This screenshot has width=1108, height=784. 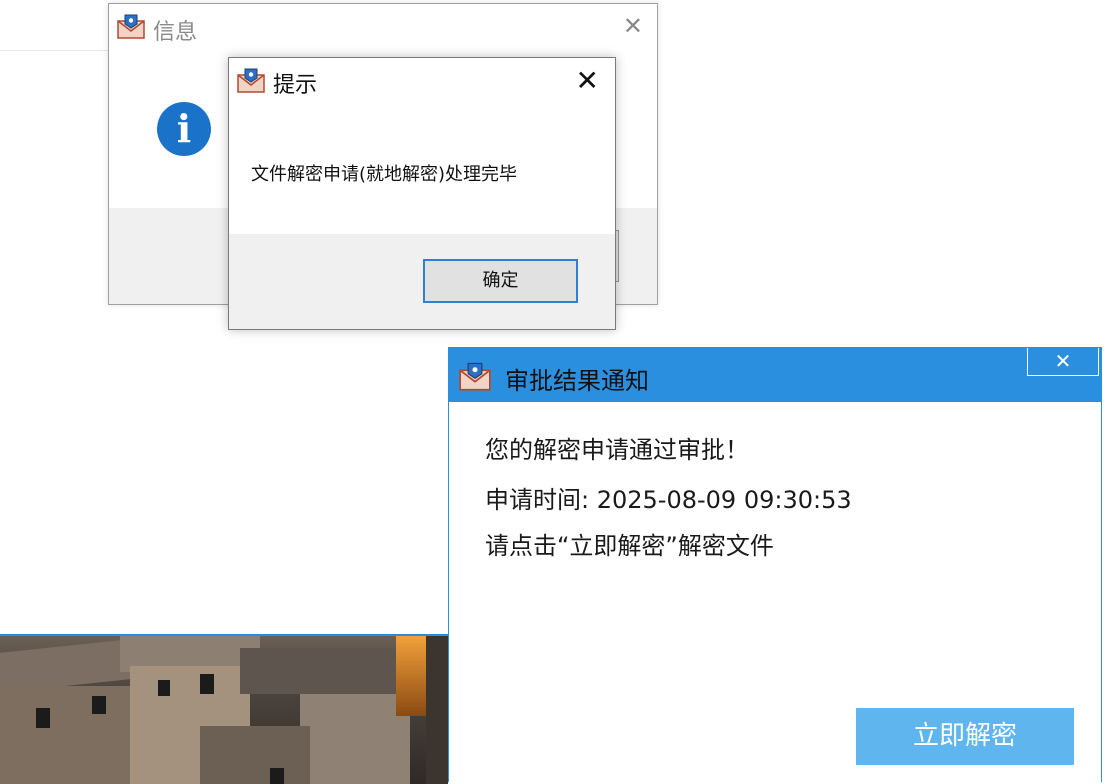 What do you see at coordinates (965, 736) in the screenshot?
I see `decrypt-now-button: 立即解密` at bounding box center [965, 736].